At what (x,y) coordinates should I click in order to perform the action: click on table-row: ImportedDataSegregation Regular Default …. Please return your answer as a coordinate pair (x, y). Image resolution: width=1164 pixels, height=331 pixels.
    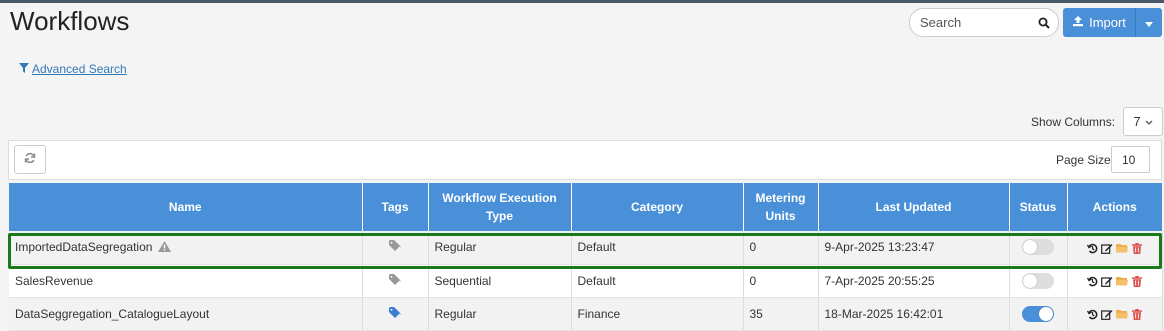
    Looking at the image, I should click on (586, 248).